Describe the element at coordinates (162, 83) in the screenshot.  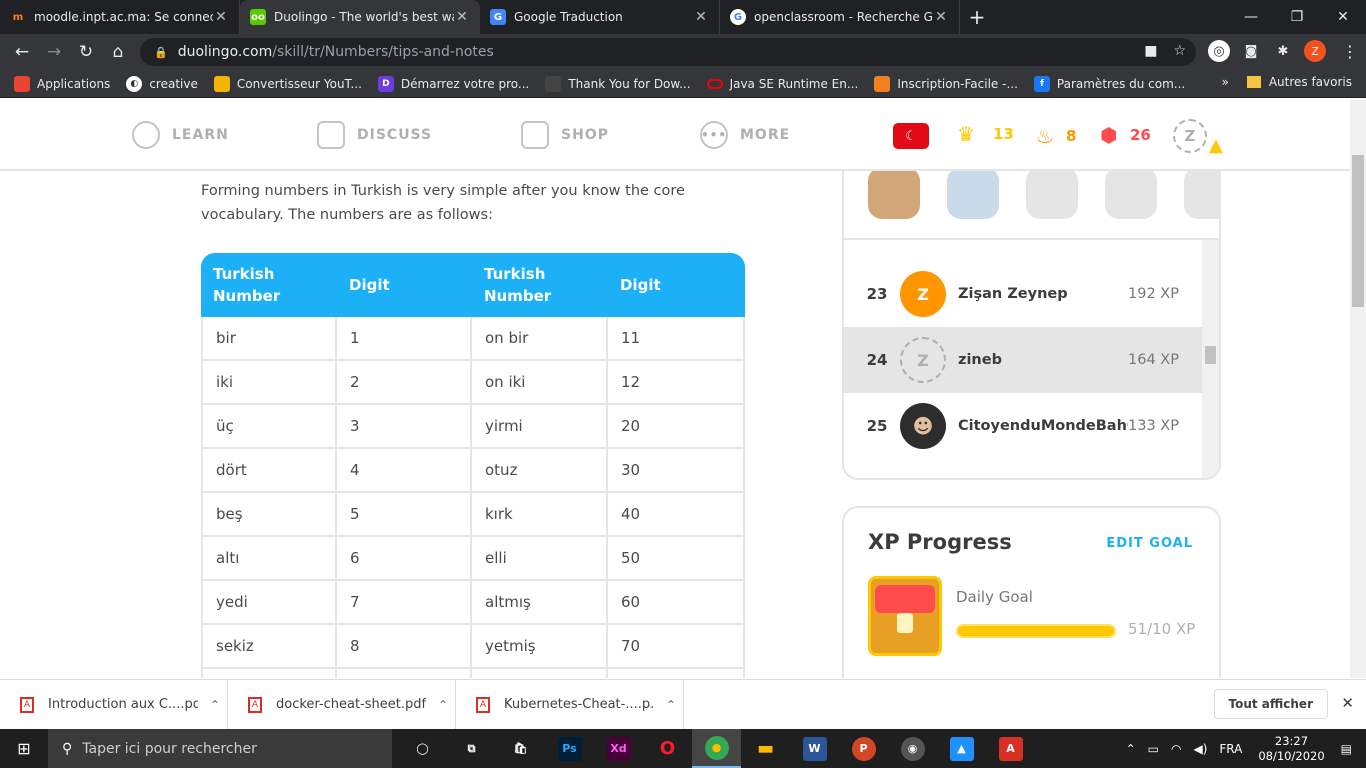
I see `bookmark-item: ◐ creative` at that location.